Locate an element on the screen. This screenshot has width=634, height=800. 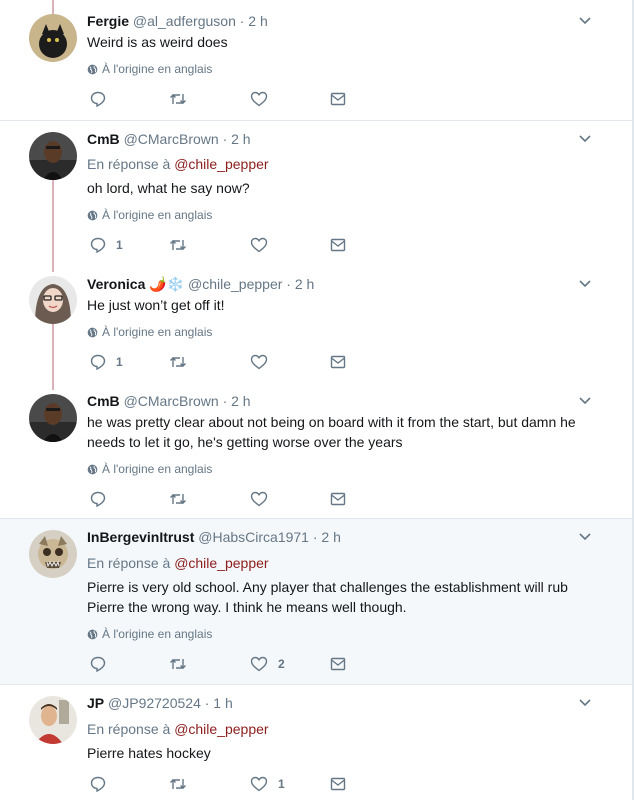
timestamp: · 1 h is located at coordinates (219, 703).